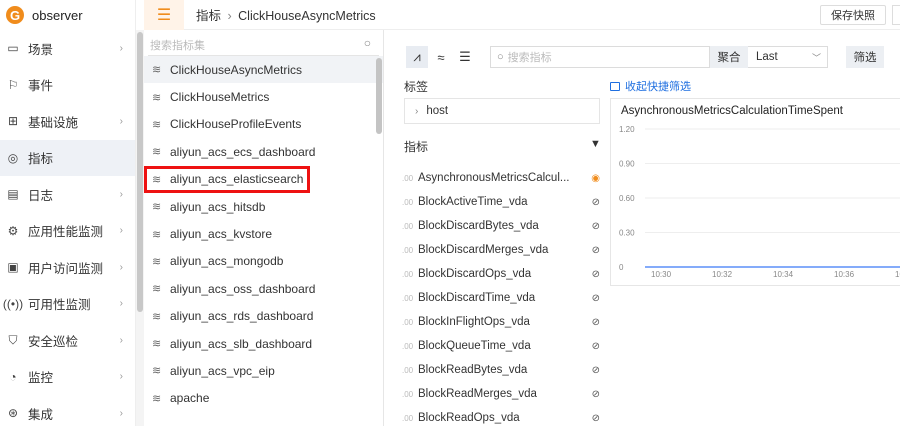 Image resolution: width=900 pixels, height=426 pixels. I want to click on metric-row: .00 BlockInFlightOps_vda ⊘, so click(501, 322).